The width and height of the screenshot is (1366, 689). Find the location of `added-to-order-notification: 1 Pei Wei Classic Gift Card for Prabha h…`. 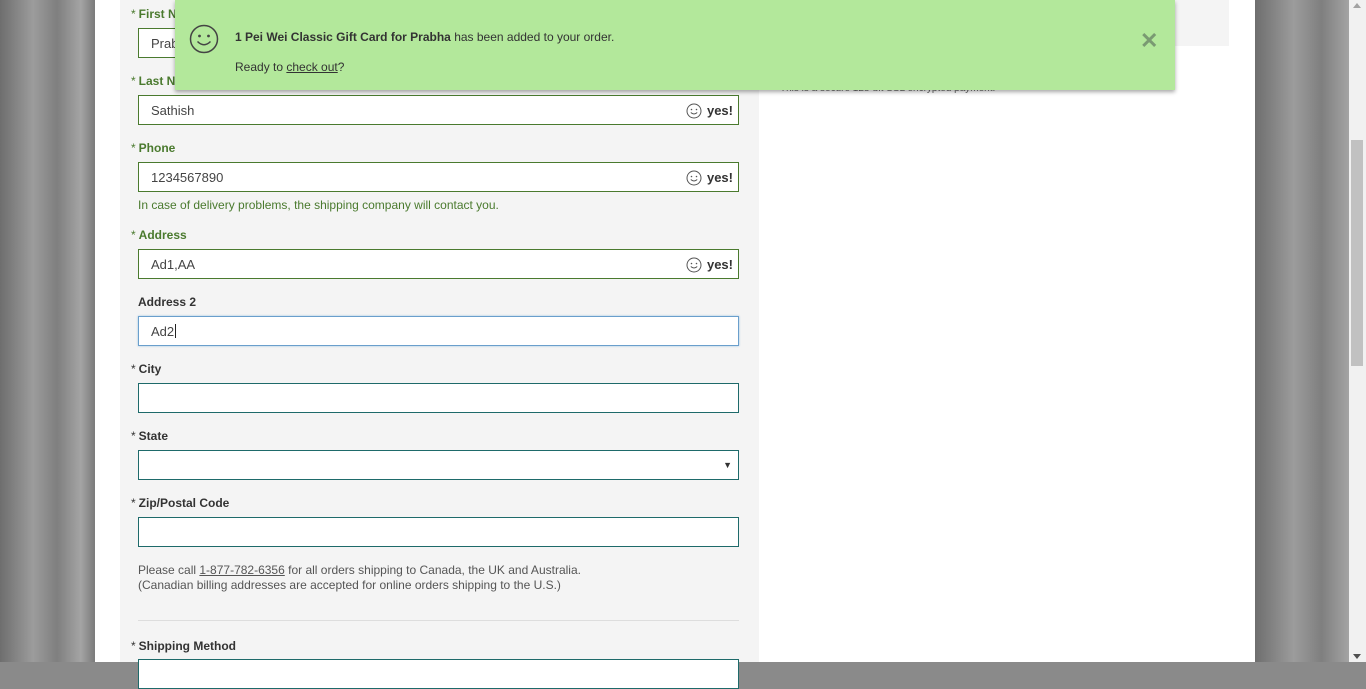

added-to-order-notification: 1 Pei Wei Classic Gift Card for Prabha h… is located at coordinates (675, 45).